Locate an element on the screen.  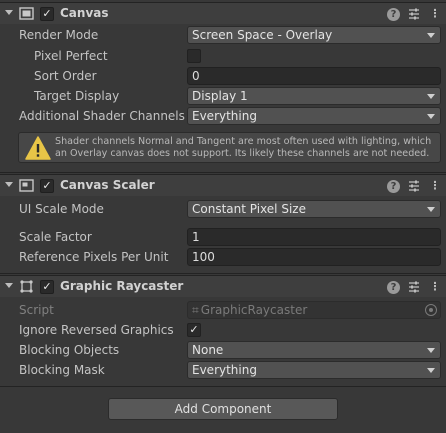
script-row: Script ⌗ GraphicRaycaster is located at coordinates (223, 310).